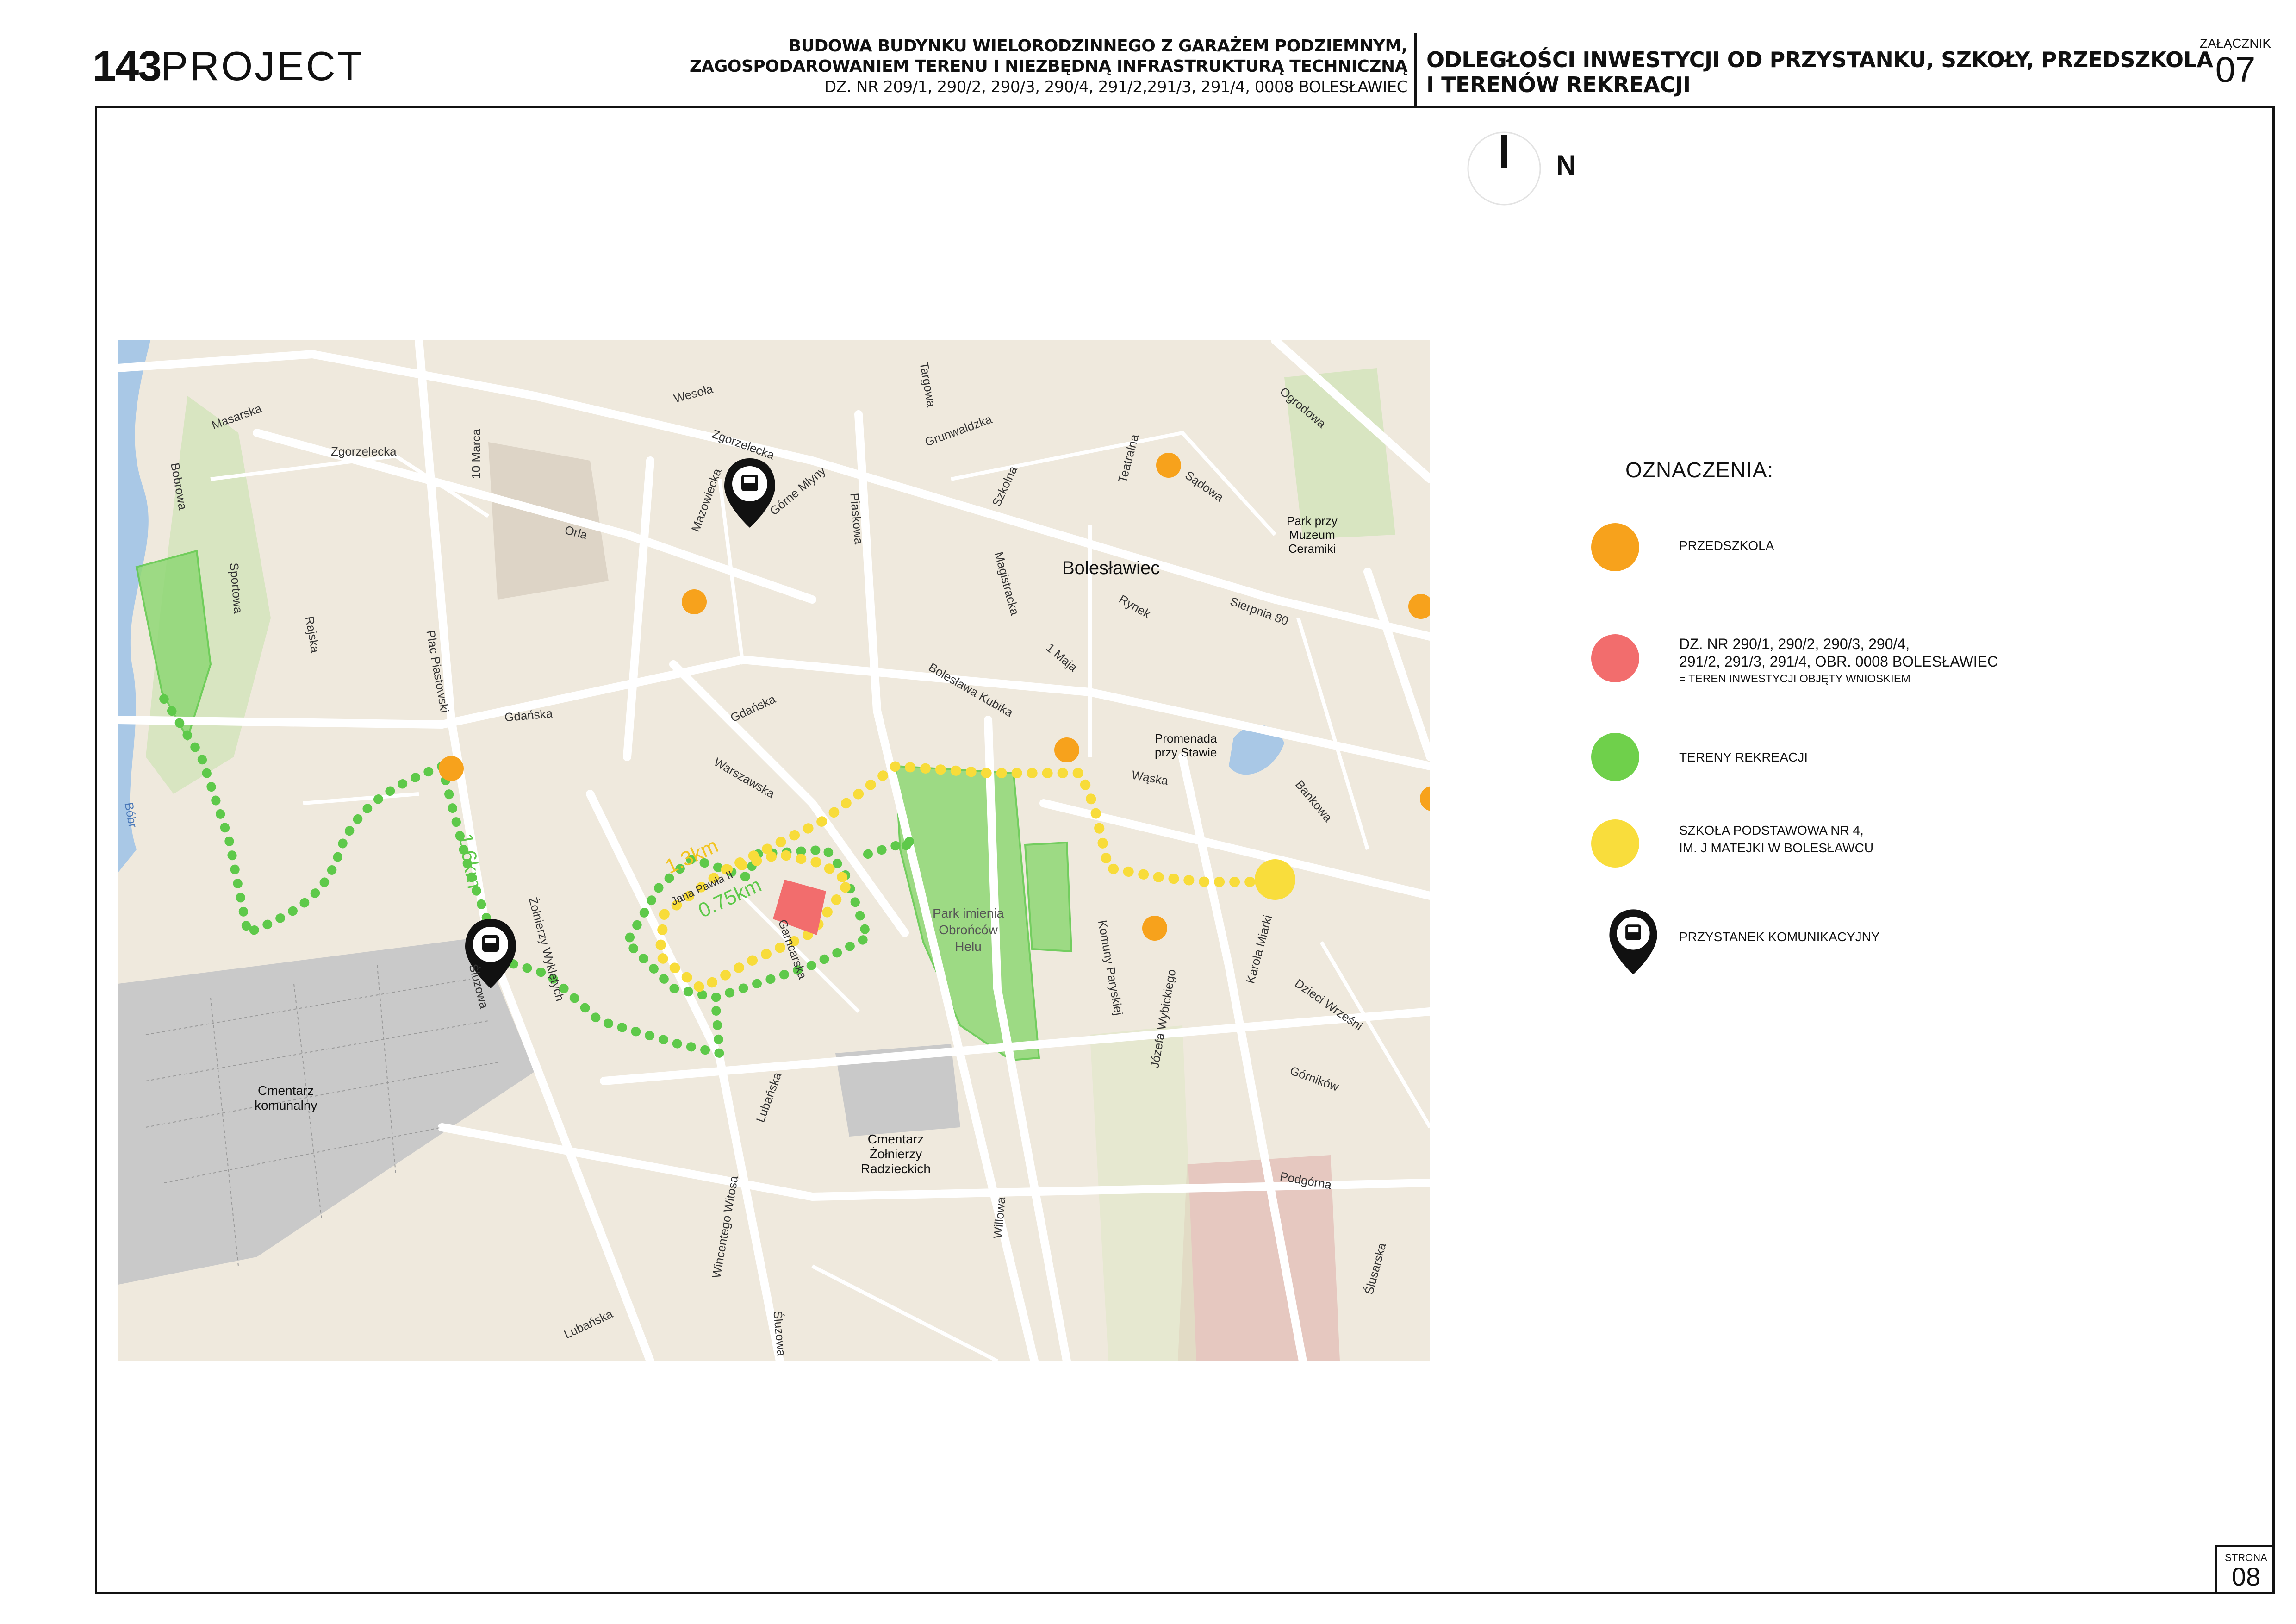 The width and height of the screenshot is (2296, 1624). Describe the element at coordinates (364, 451) in the screenshot. I see `street-label: Zgorzelecka` at that location.